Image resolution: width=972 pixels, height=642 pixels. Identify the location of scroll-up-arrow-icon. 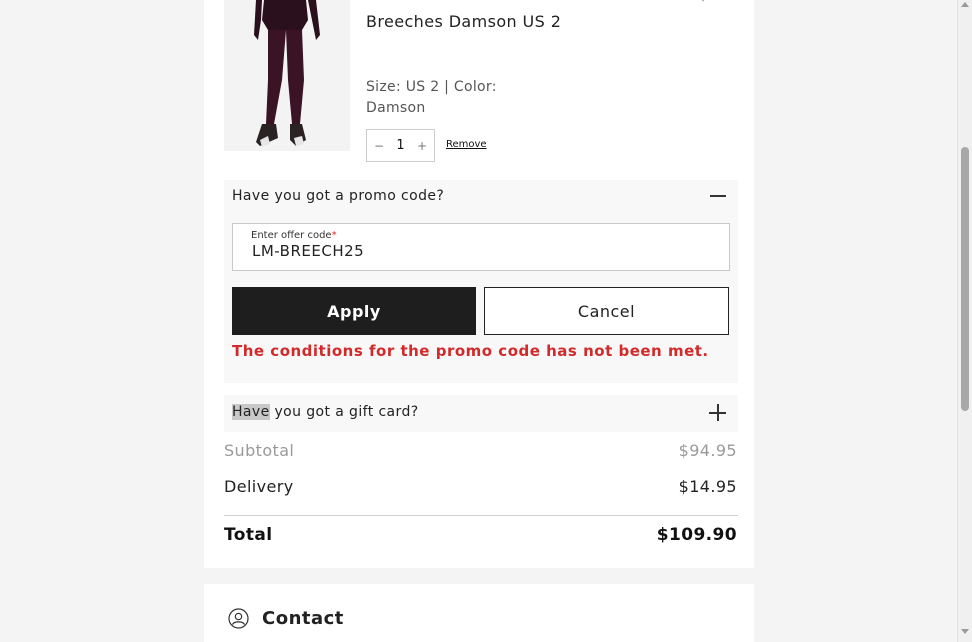
(965, 4).